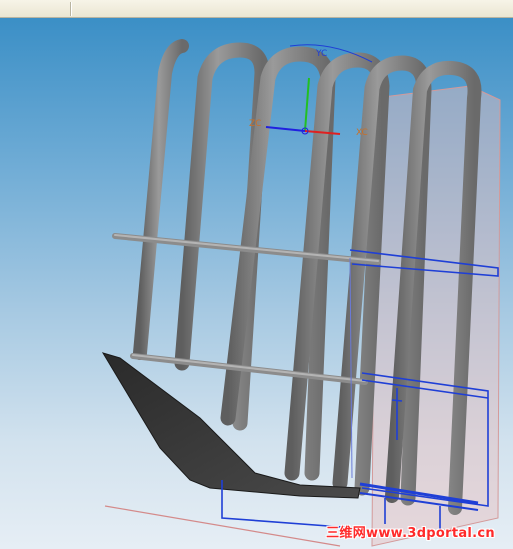  I want to click on toolbar-separator, so click(71, 9).